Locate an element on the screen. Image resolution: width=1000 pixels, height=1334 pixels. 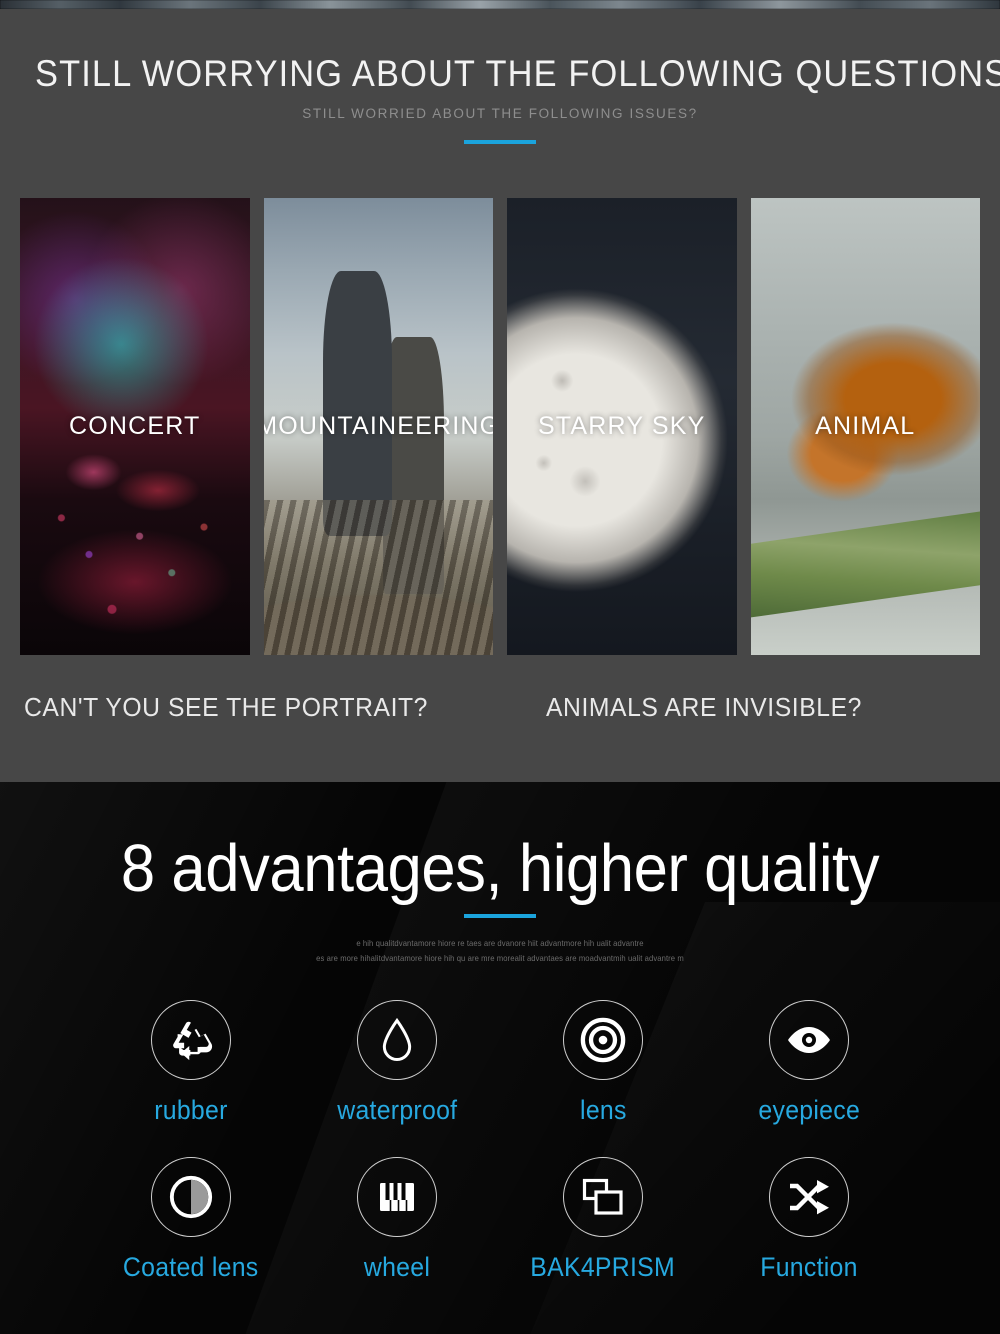
feature-label: Coated lens is located at coordinates (191, 1267).